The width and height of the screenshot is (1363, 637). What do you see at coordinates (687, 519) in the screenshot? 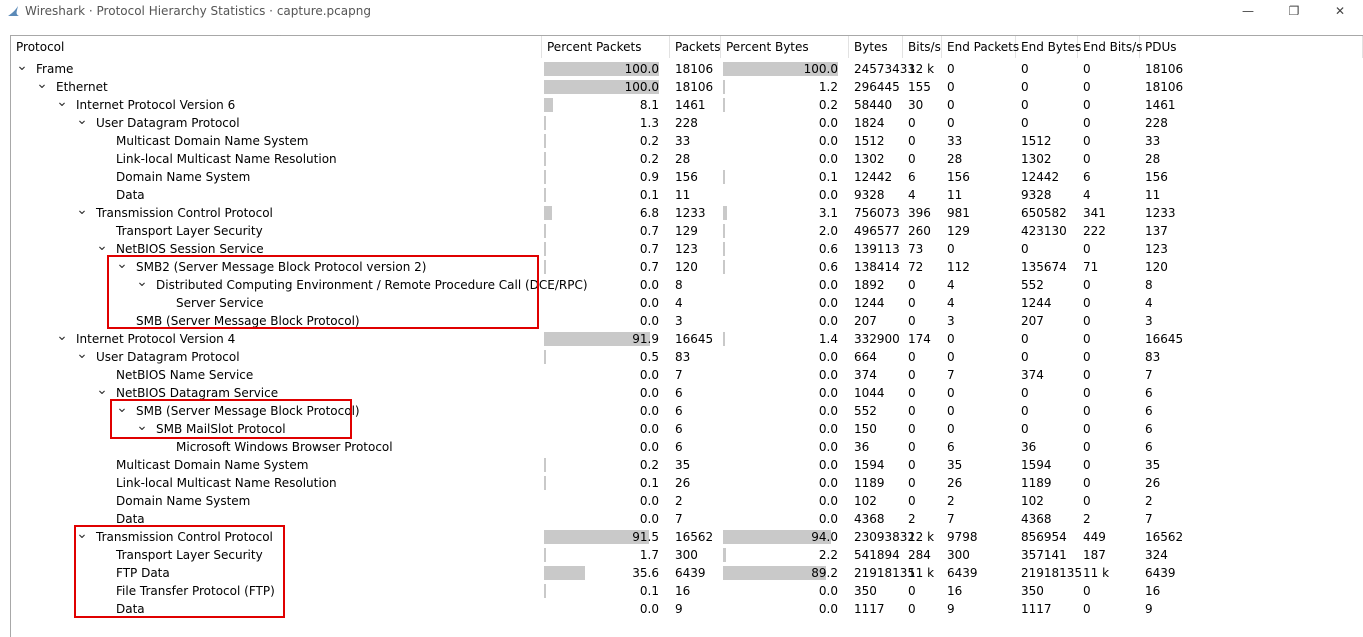
I see `tree-row: Data 0.0 0.0 7 4368 2 7 4368 2 7` at bounding box center [687, 519].